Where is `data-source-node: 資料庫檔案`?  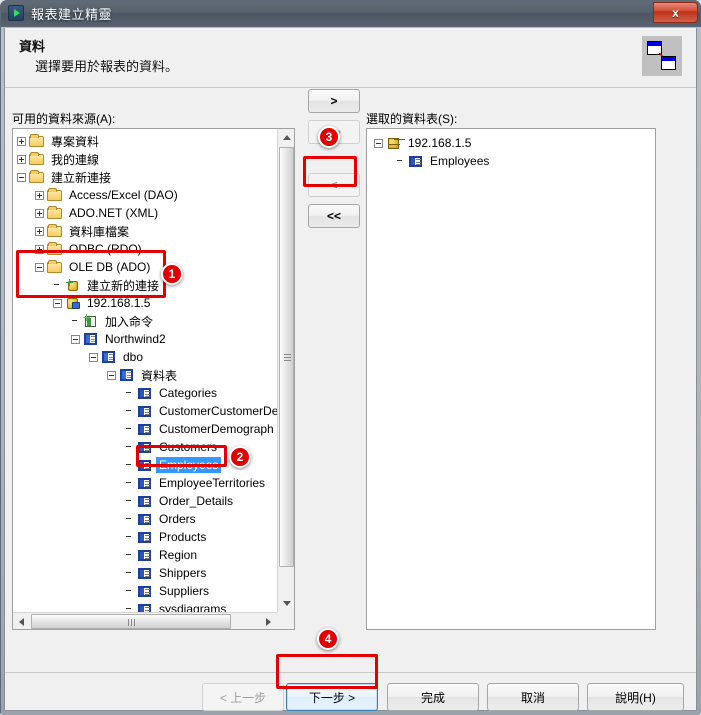
data-source-node: 資料庫檔案 is located at coordinates (82, 231).